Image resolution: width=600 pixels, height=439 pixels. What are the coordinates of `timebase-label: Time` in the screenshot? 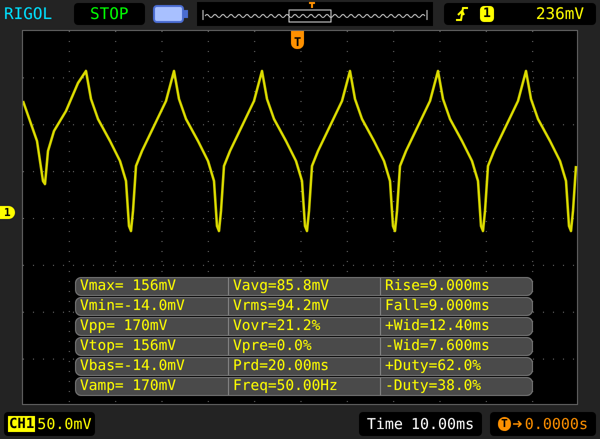 It's located at (384, 424).